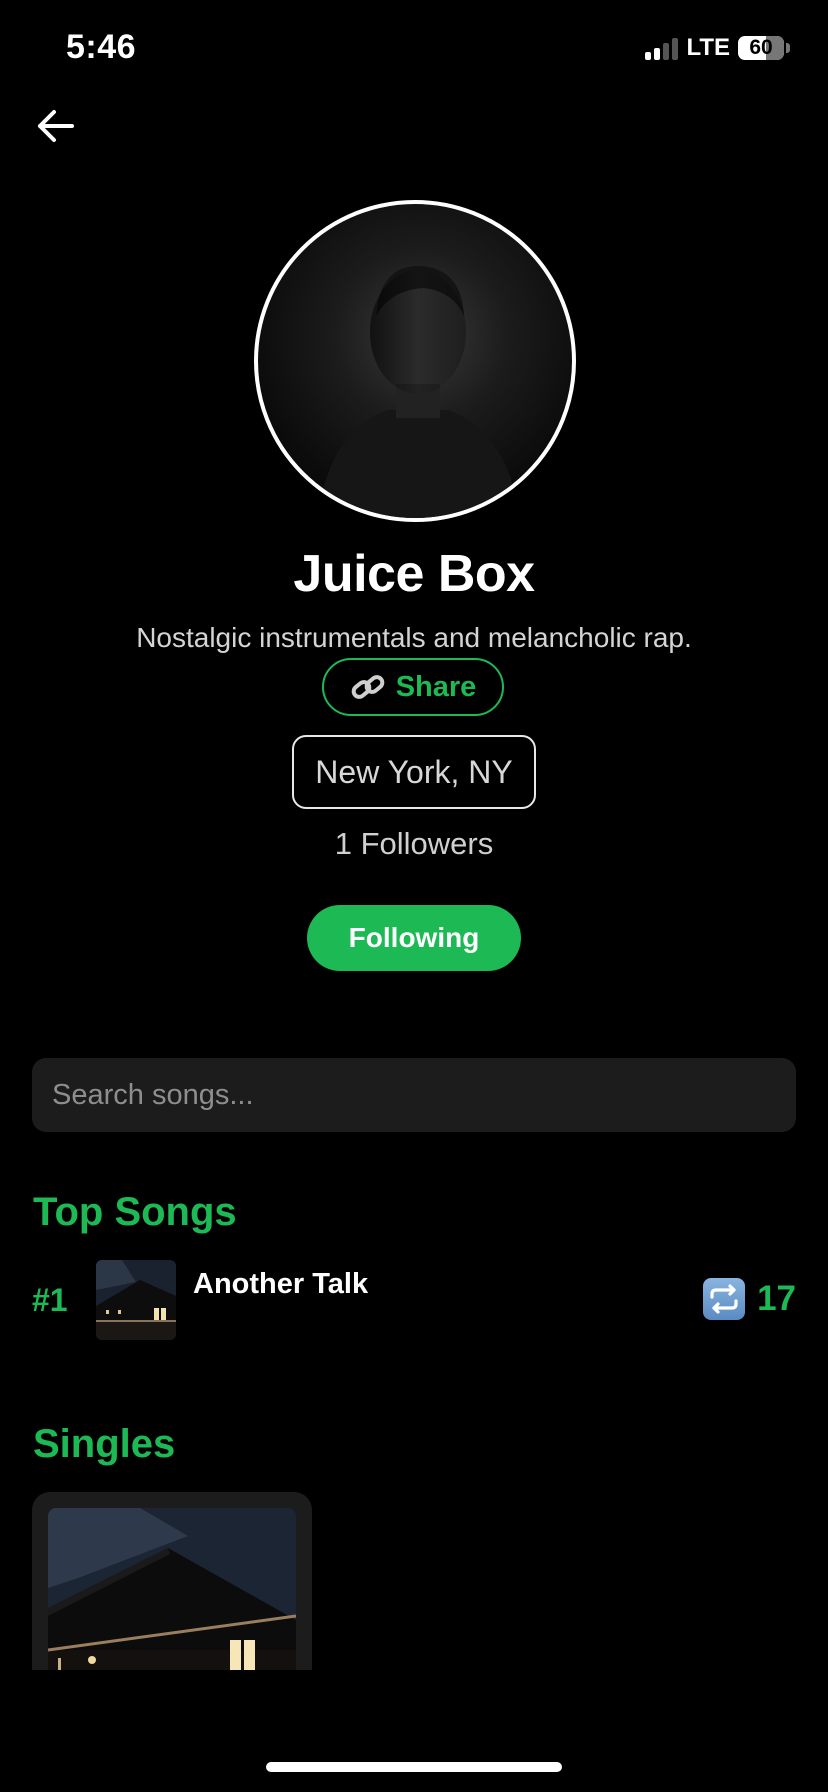 The width and height of the screenshot is (828, 1792). I want to click on signal-icon, so click(662, 48).